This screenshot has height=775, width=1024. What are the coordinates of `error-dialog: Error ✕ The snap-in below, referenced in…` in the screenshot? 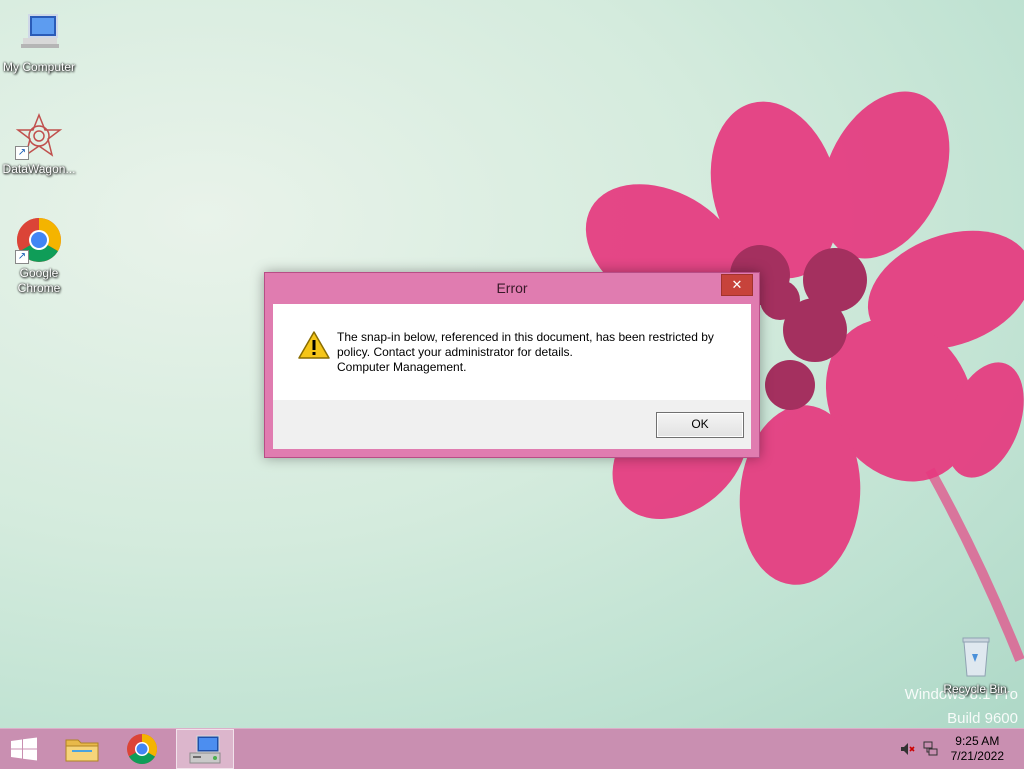 It's located at (512, 365).